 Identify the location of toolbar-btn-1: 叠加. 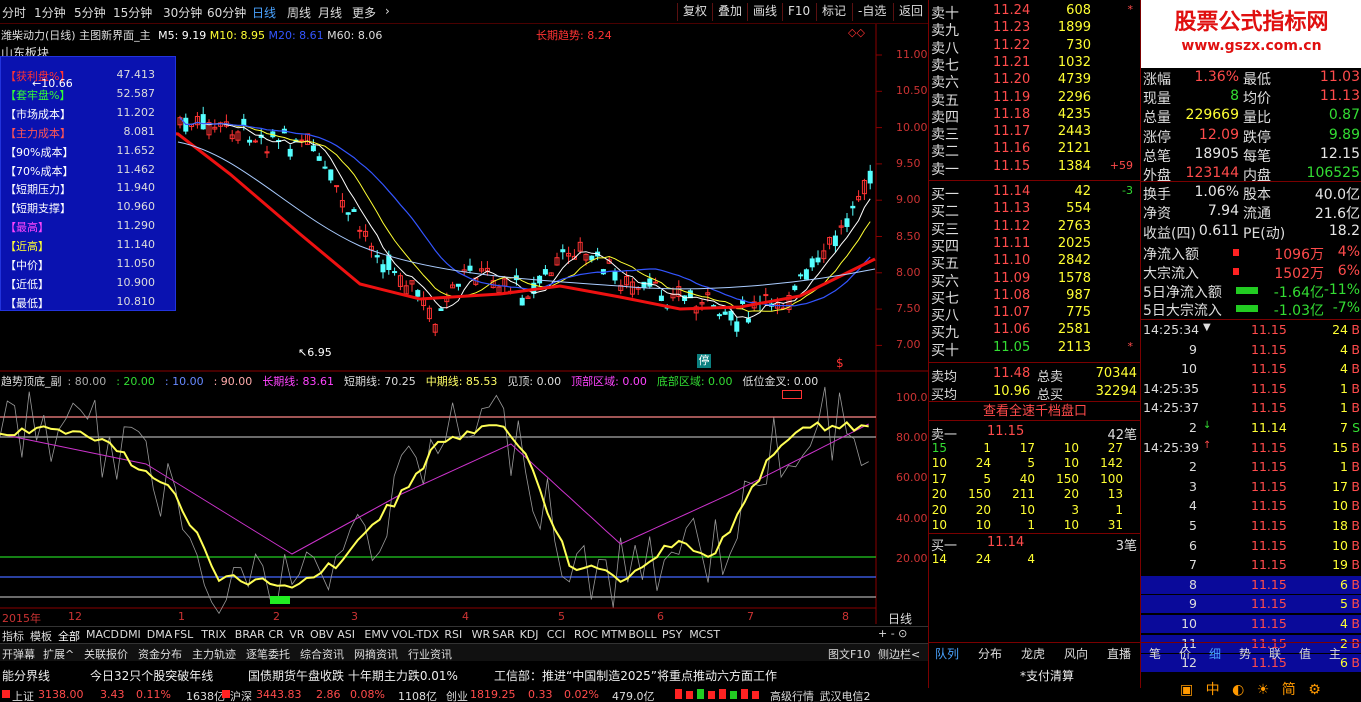
(727, 12).